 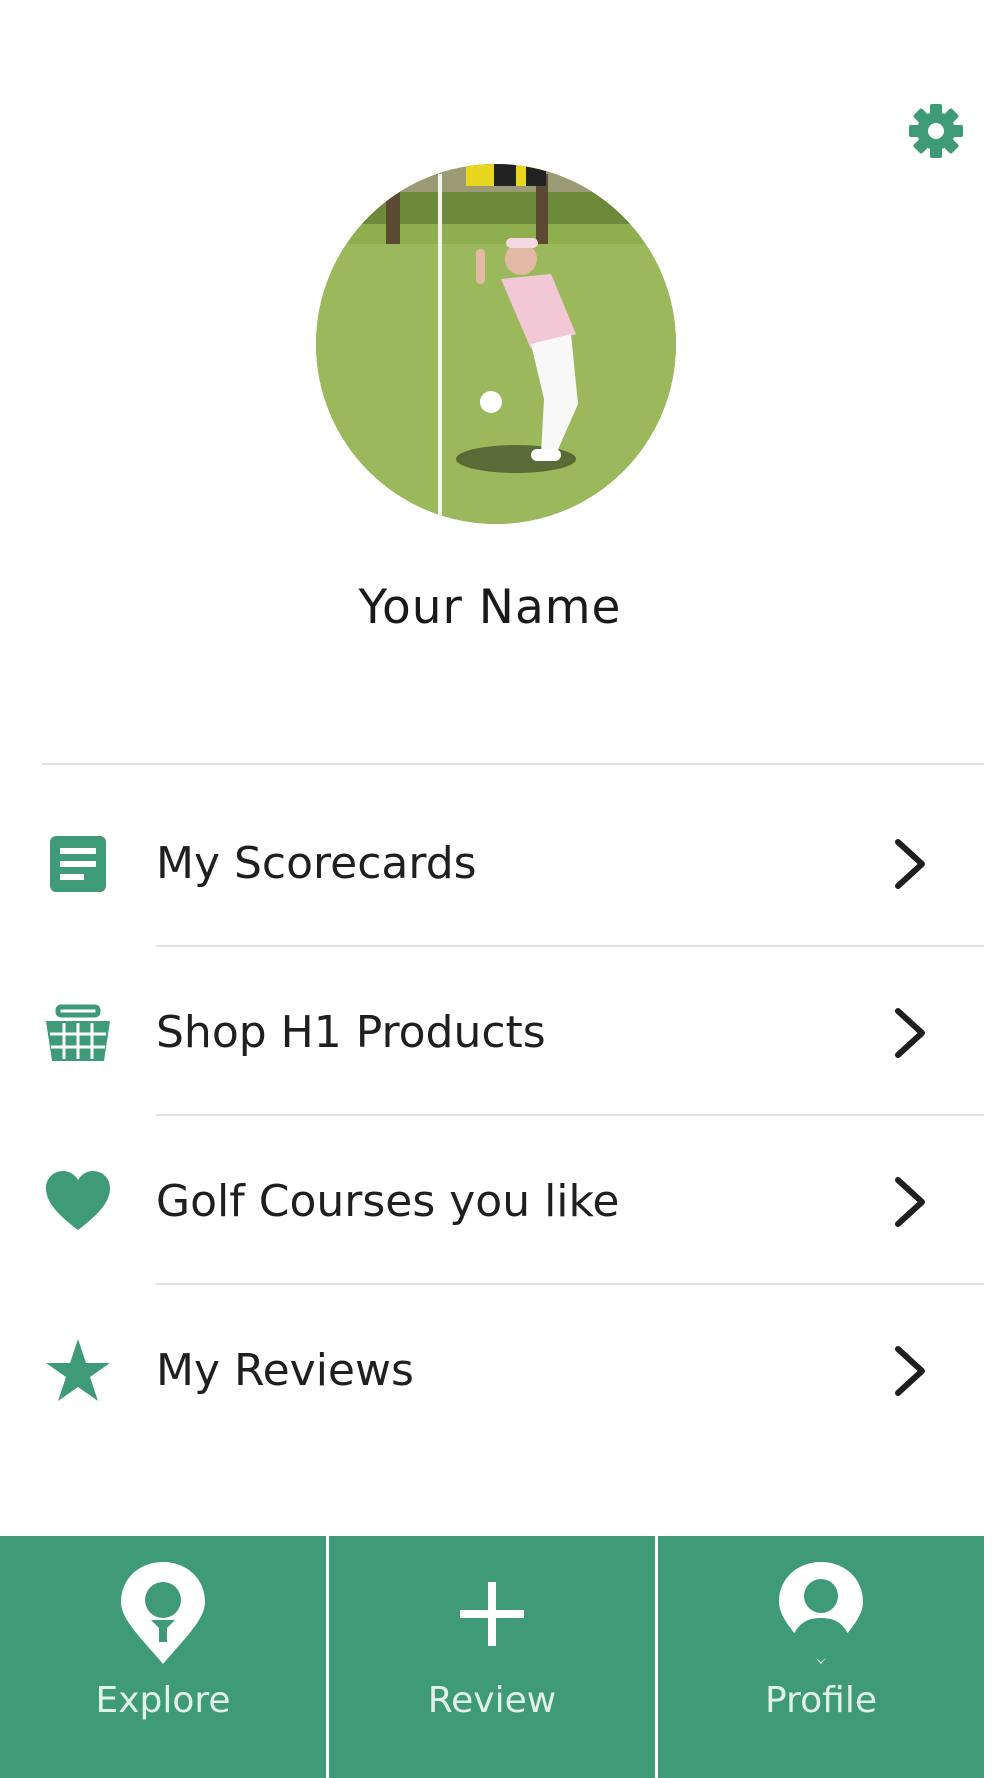 I want to click on tab-profile: Profile, so click(x=819, y=1657).